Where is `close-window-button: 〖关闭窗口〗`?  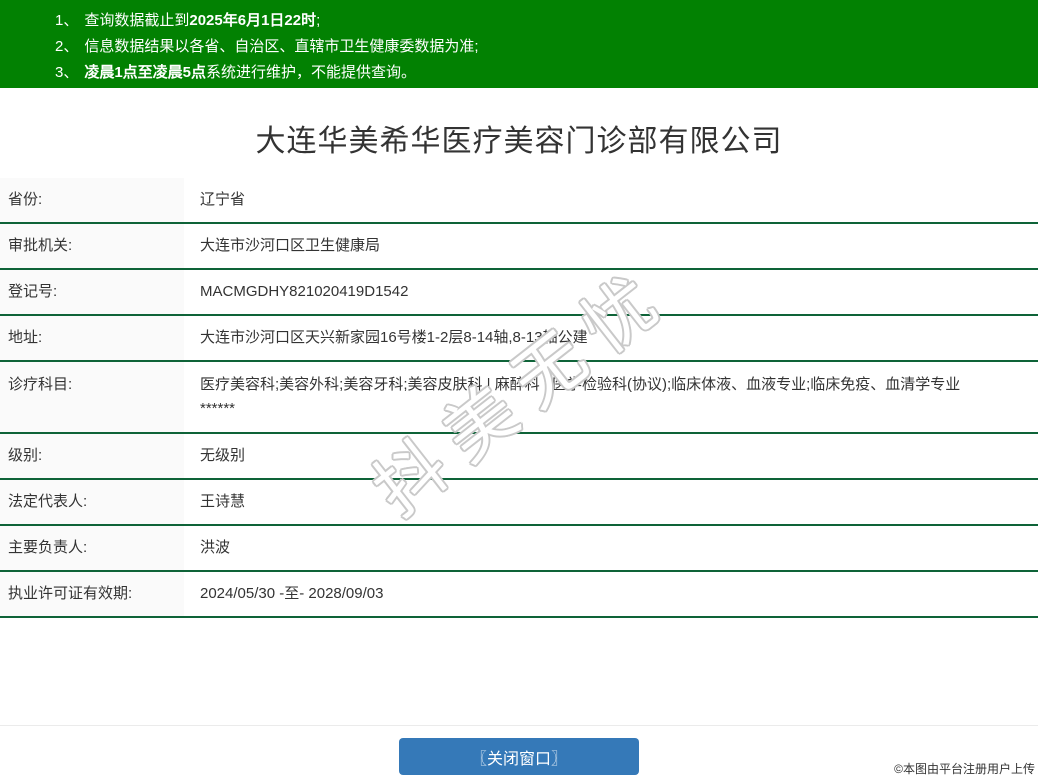 close-window-button: 〖关闭窗口〗 is located at coordinates (519, 756).